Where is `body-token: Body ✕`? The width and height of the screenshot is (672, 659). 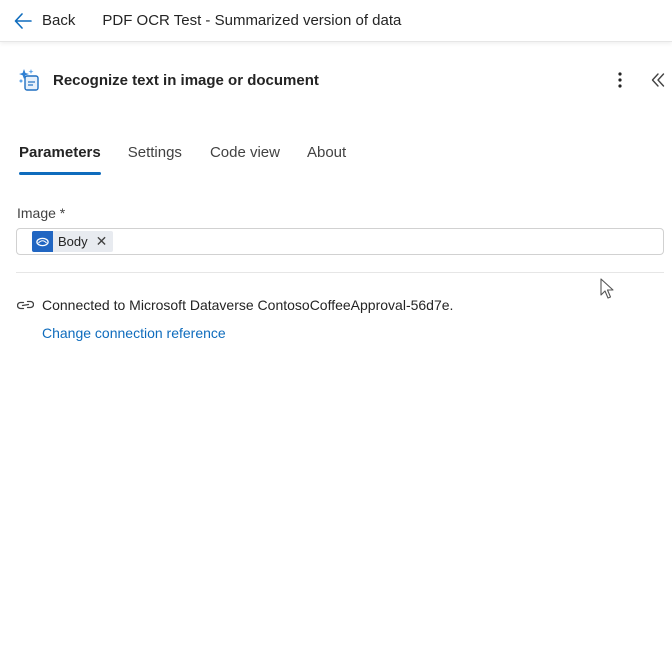
body-token: Body ✕ is located at coordinates (73, 241).